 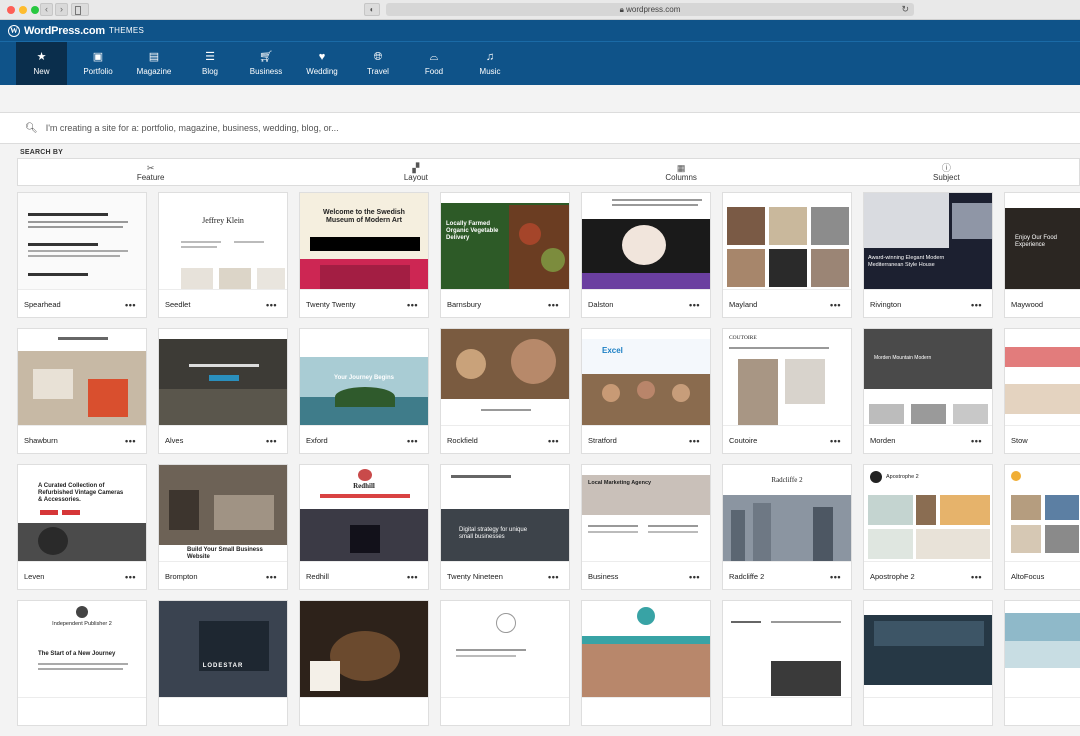 I want to click on theme-card: COUTOIRE Coutoire •••, so click(x=787, y=391).